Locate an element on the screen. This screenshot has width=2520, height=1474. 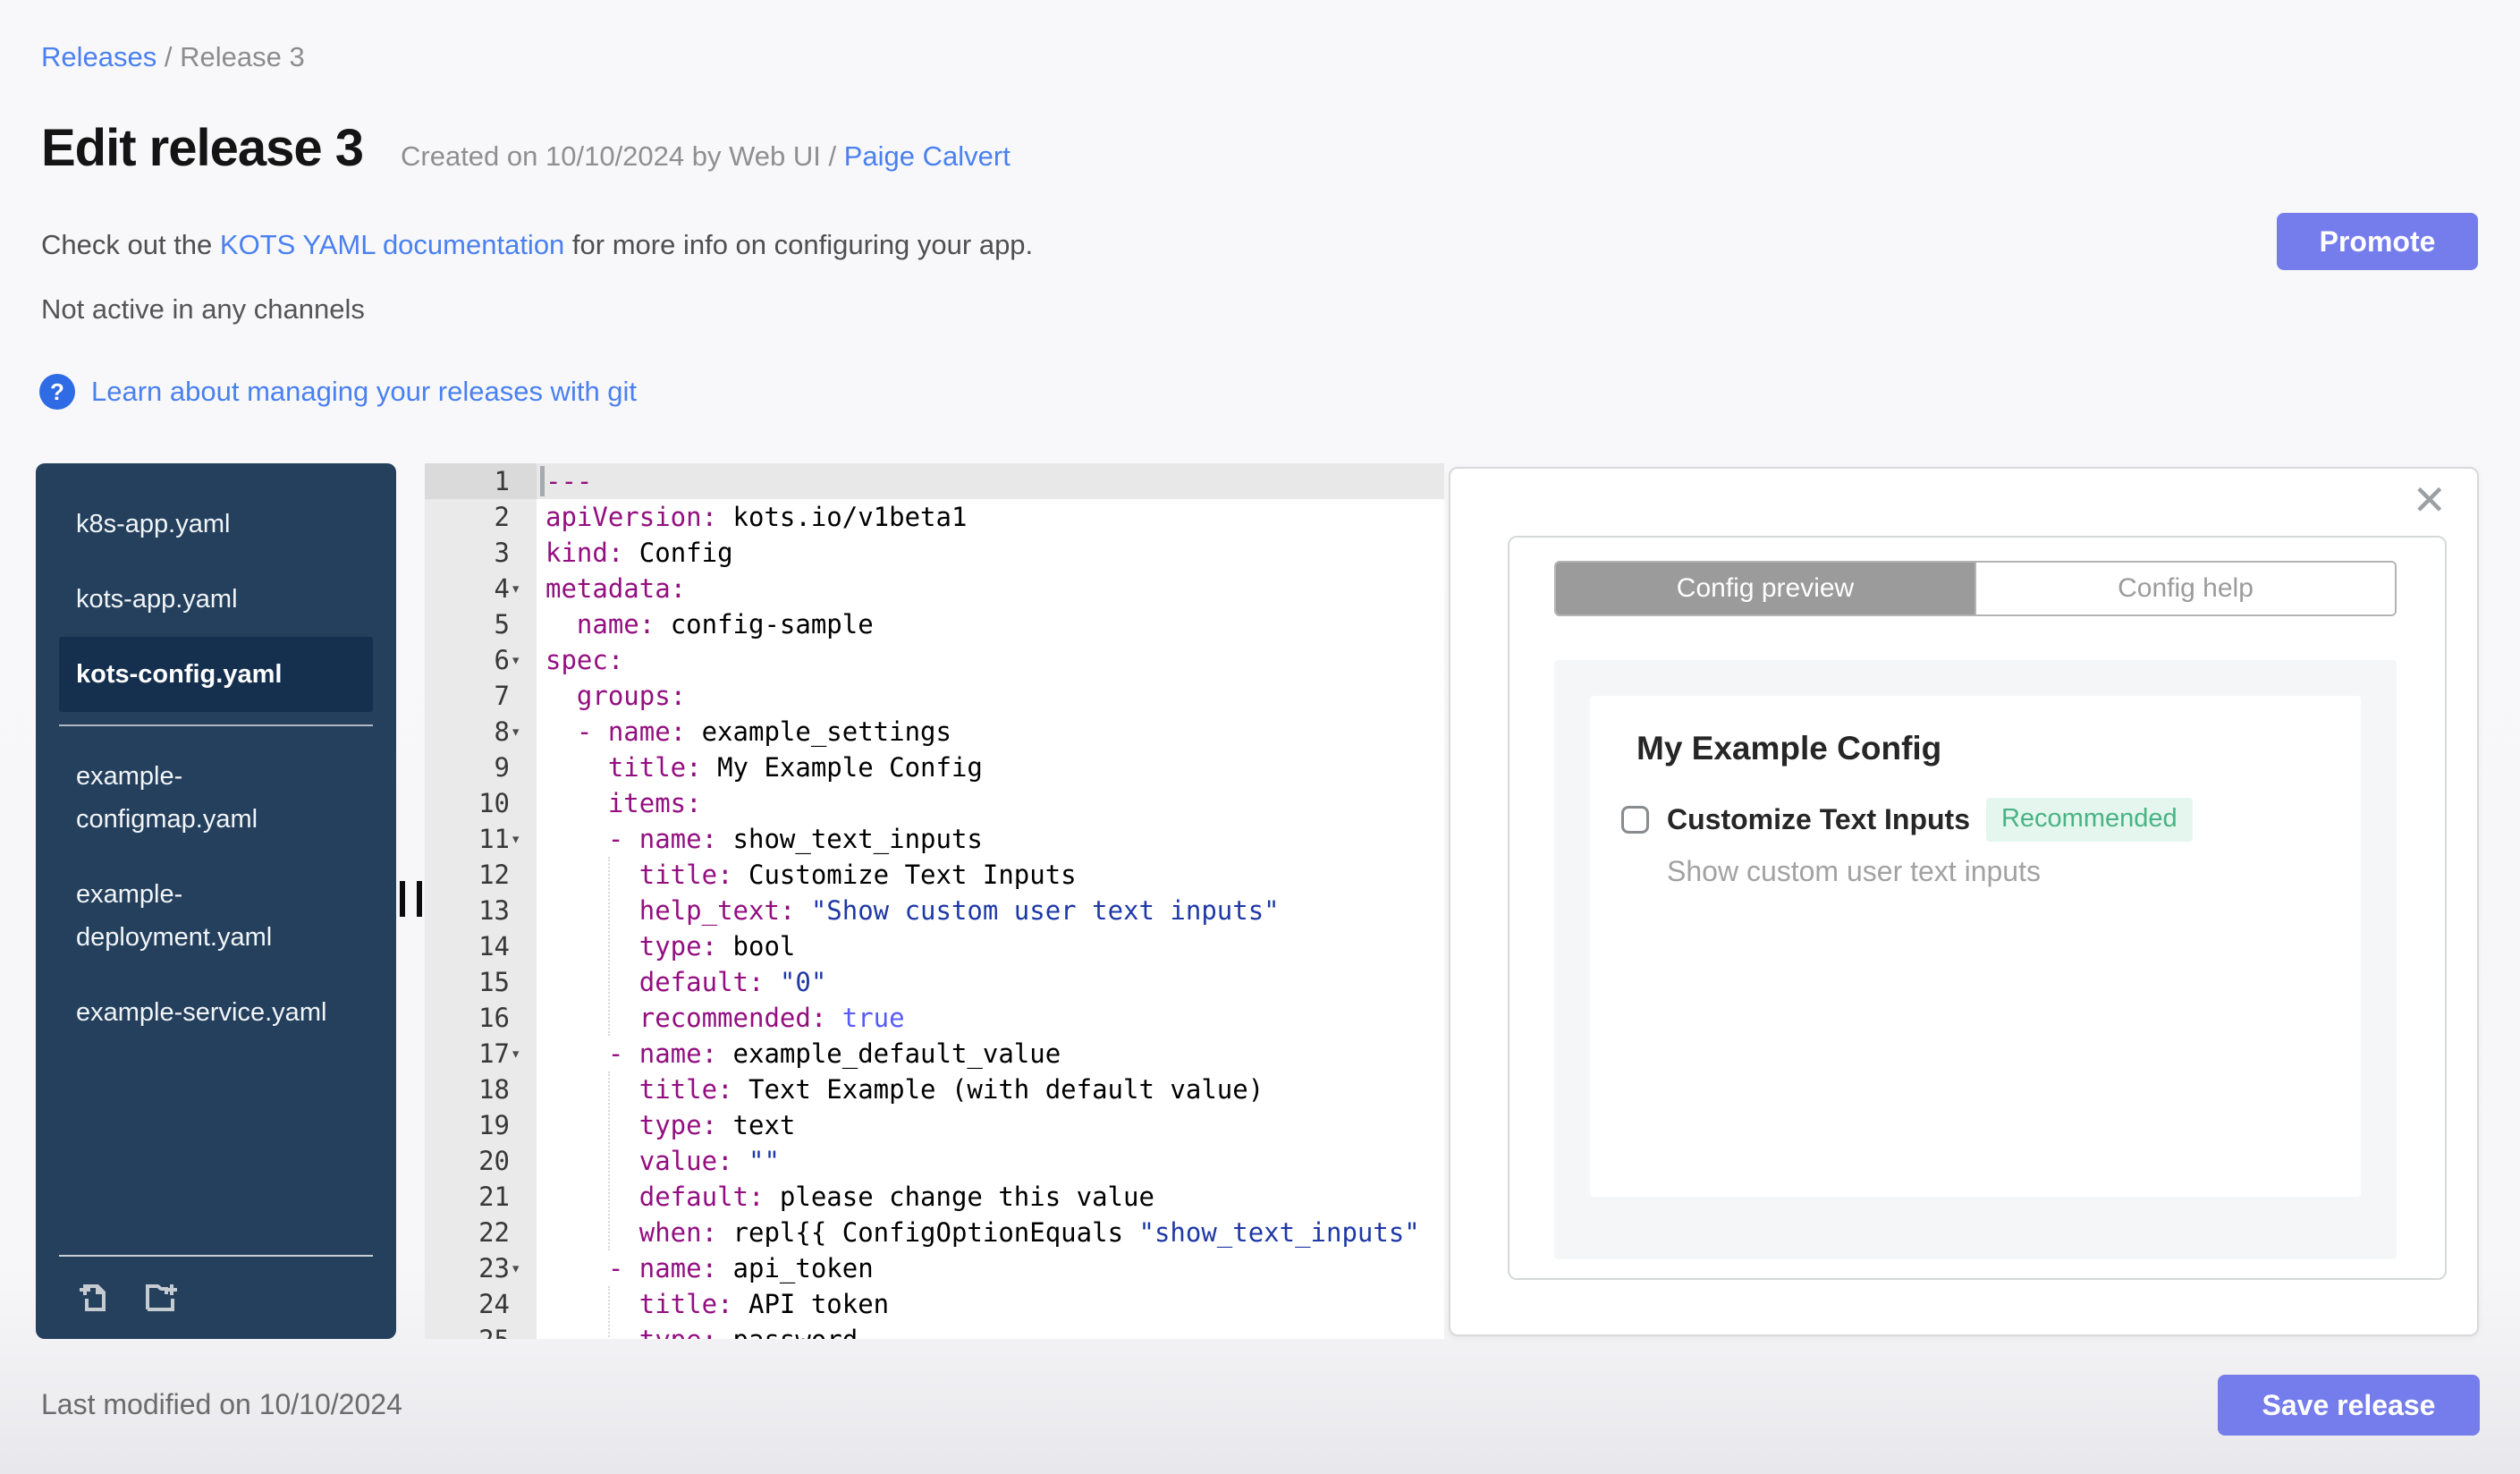
code-line-21: 21 default: please change this value is located at coordinates (935, 1197).